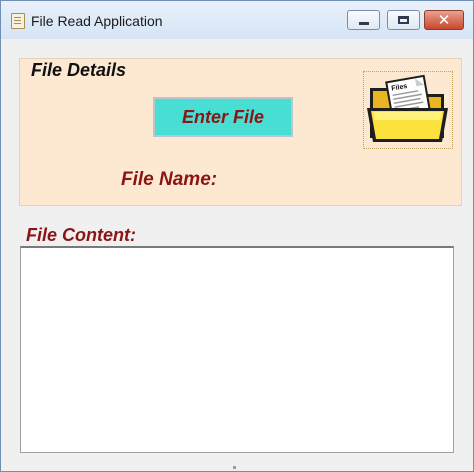 The height and width of the screenshot is (472, 474). What do you see at coordinates (237, 20) in the screenshot?
I see `title-bar: File Read Application ✕` at bounding box center [237, 20].